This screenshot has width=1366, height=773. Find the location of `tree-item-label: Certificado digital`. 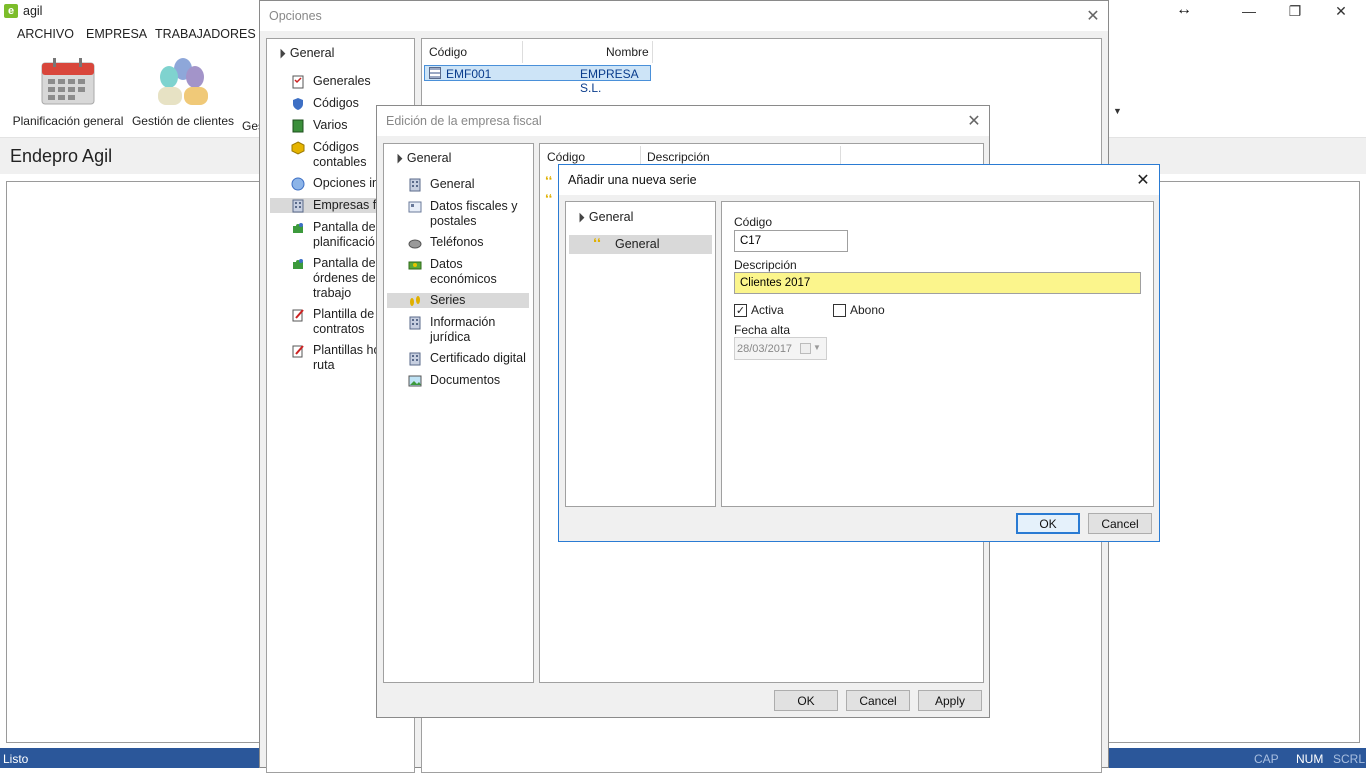

tree-item-label: Certificado digital is located at coordinates (478, 358).